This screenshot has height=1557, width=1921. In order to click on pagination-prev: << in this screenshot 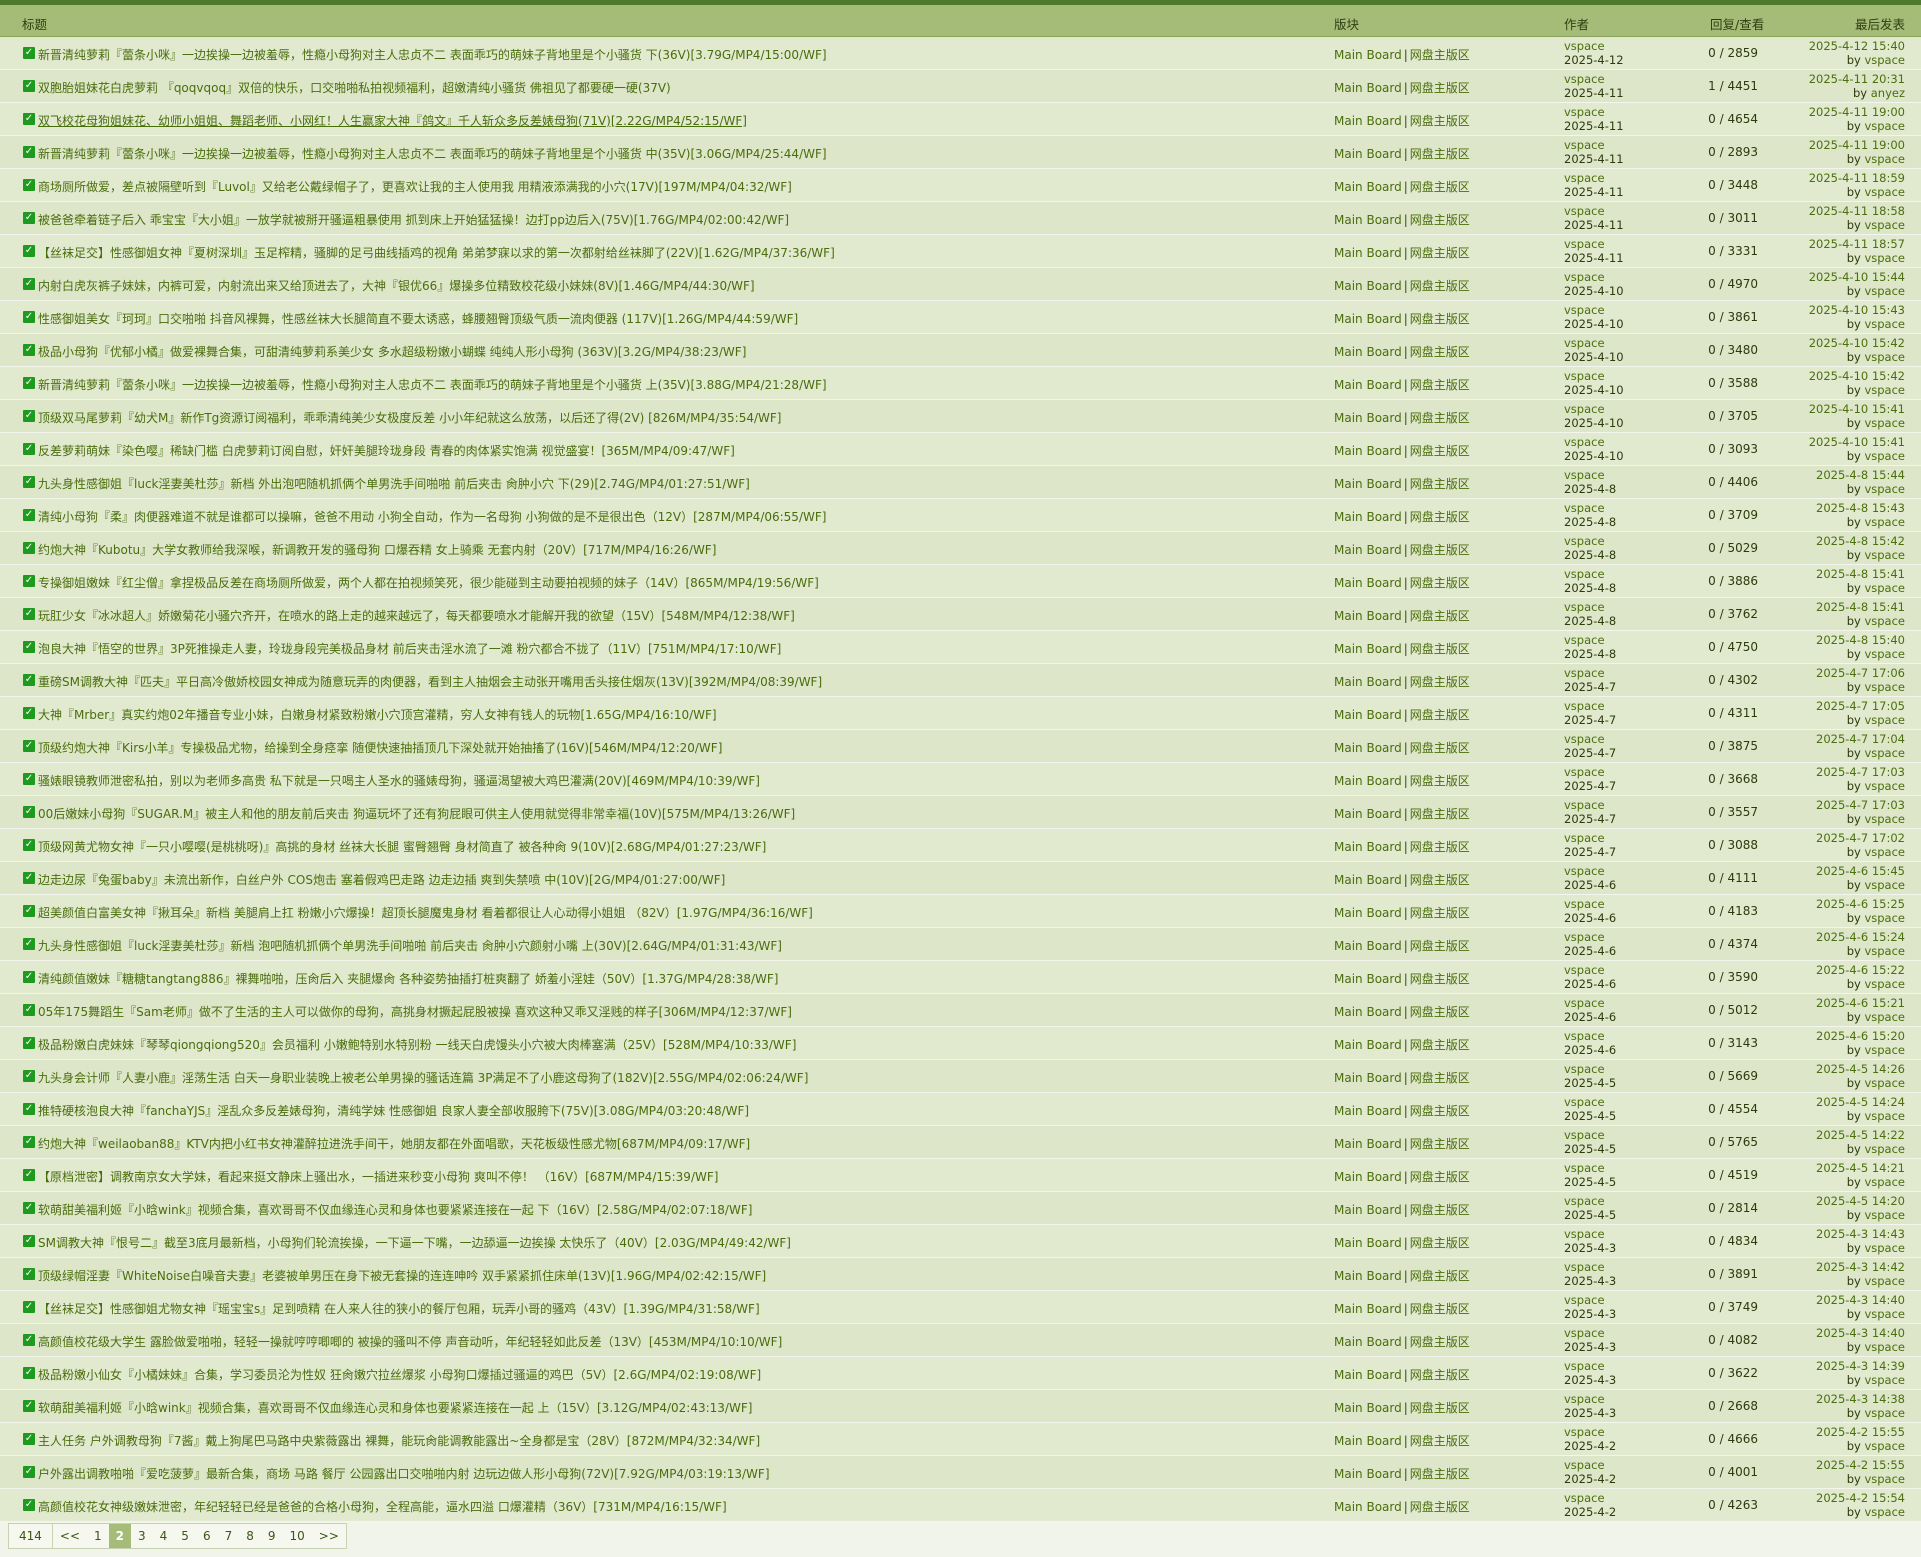, I will do `click(70, 1536)`.